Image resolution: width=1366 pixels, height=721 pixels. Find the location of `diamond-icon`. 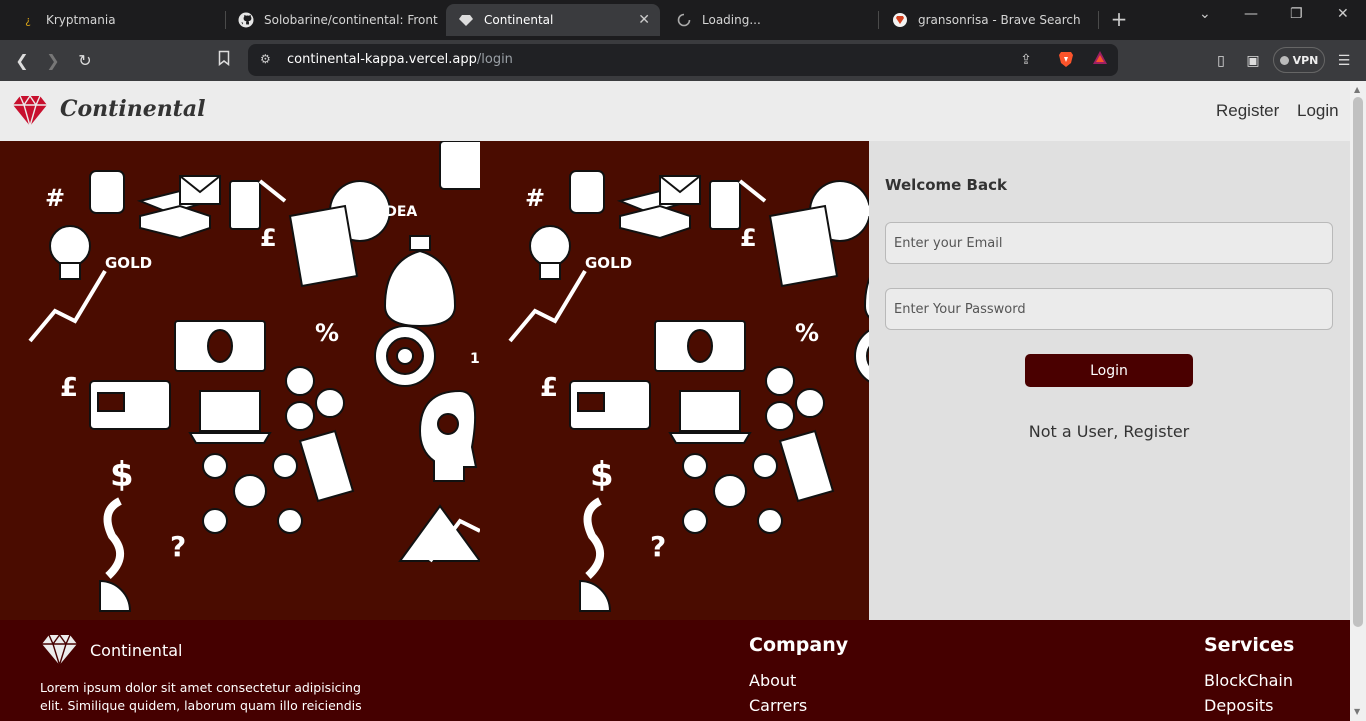

diamond-icon is located at coordinates (466, 20).